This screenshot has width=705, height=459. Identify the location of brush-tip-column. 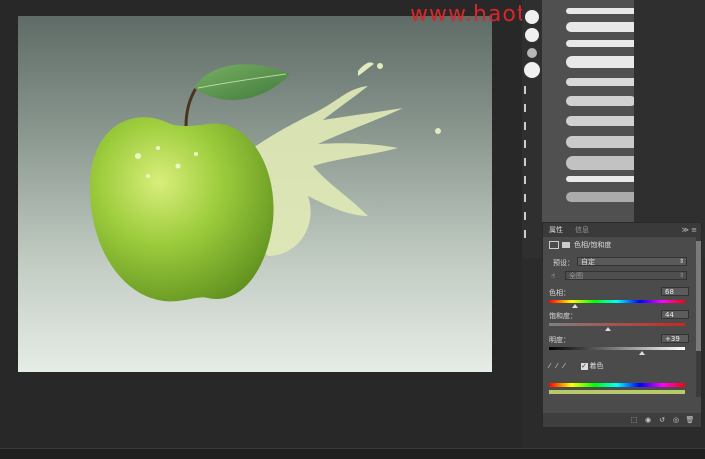
(532, 129).